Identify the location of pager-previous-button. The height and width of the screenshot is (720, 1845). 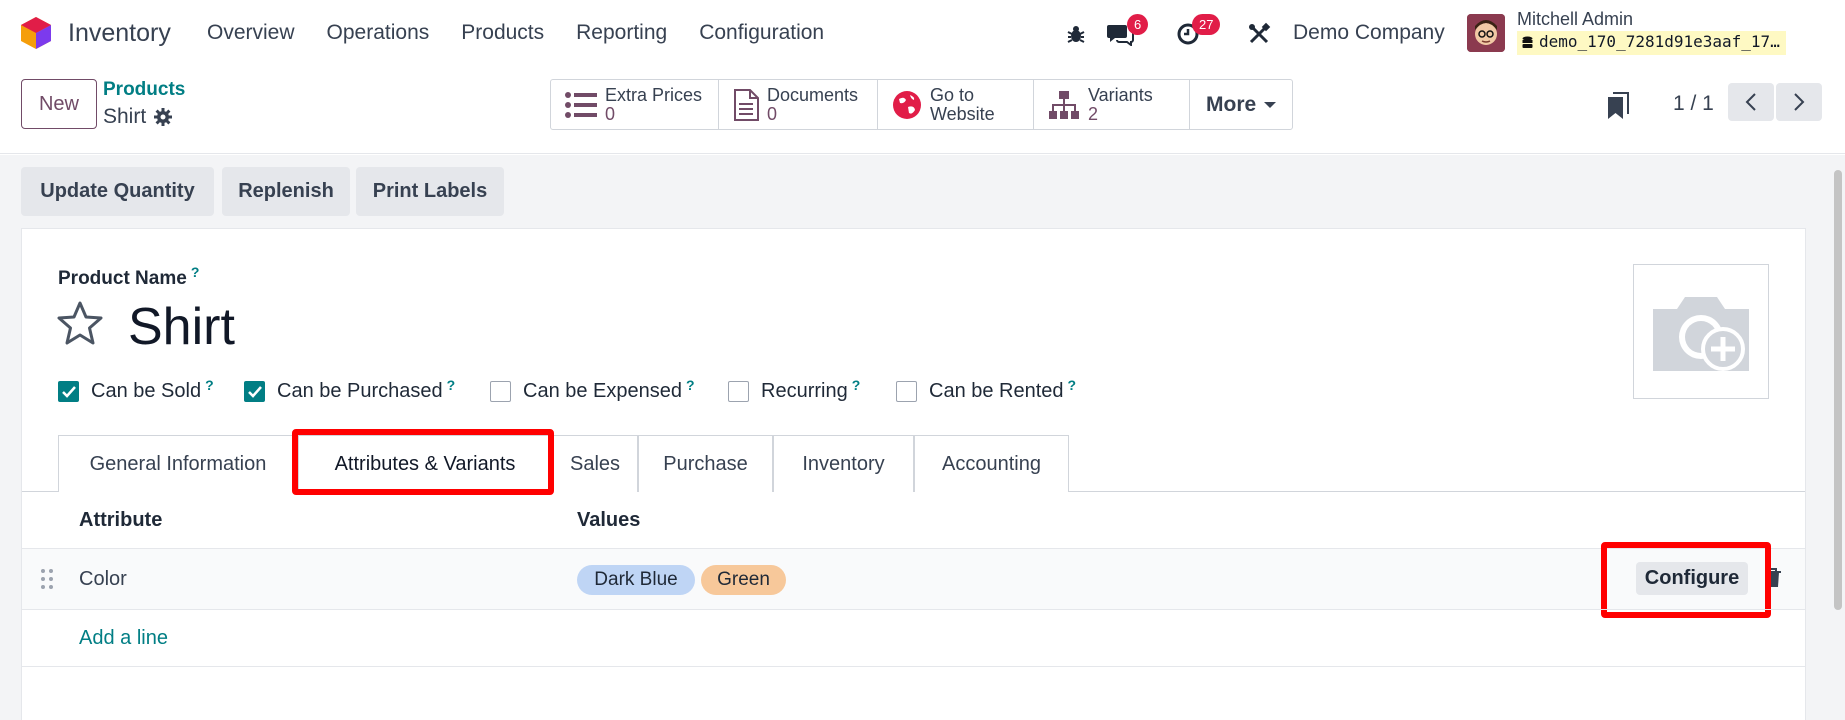
(1751, 102).